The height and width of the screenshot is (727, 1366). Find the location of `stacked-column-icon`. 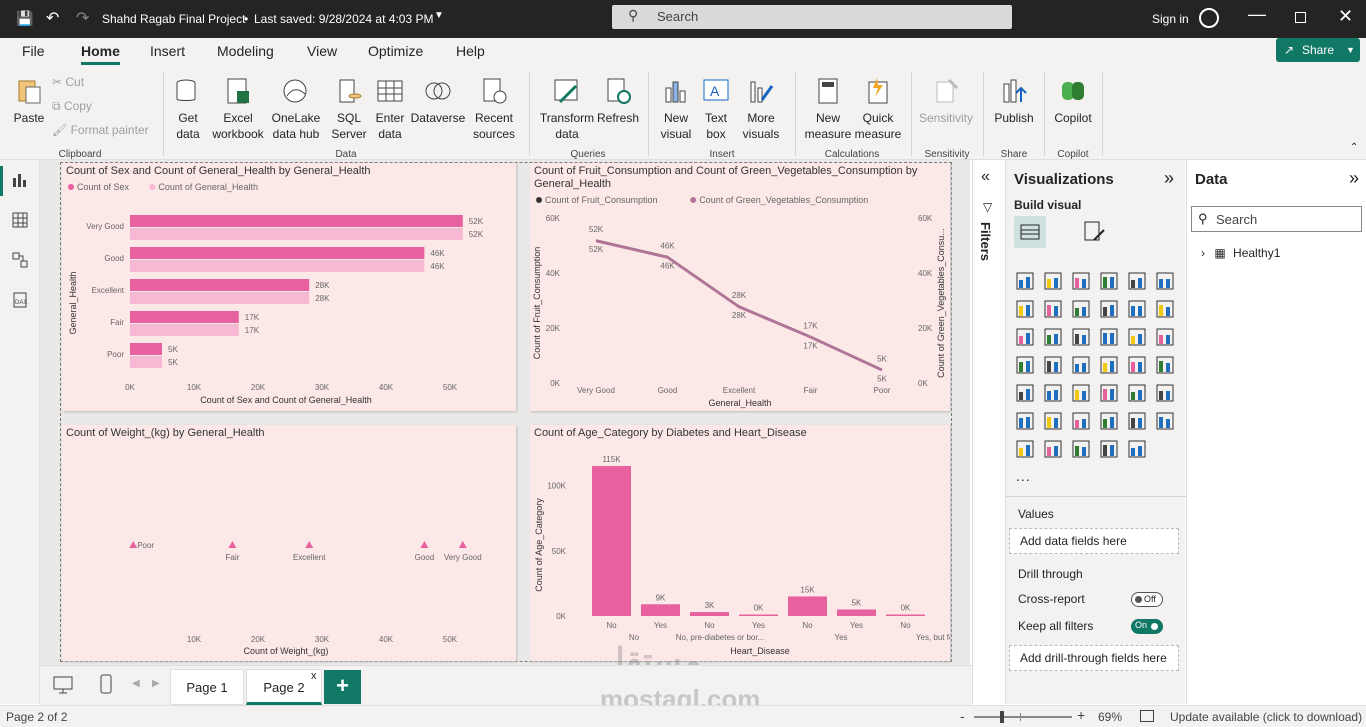

stacked-column-icon is located at coordinates (1053, 281).